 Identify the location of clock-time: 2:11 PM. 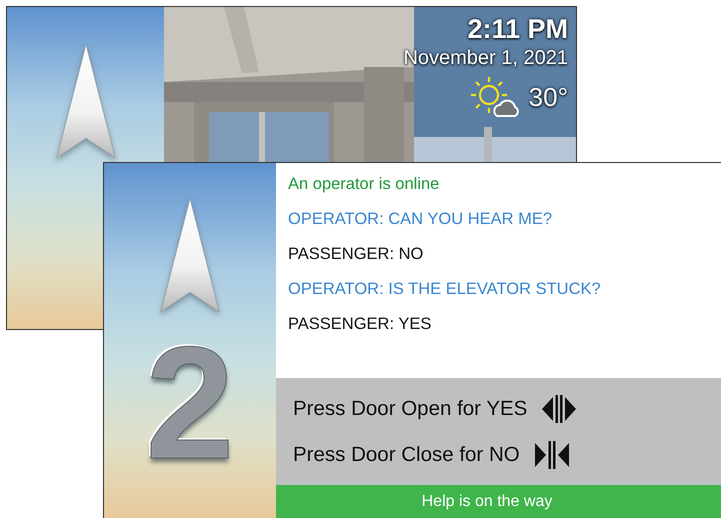
(517, 29).